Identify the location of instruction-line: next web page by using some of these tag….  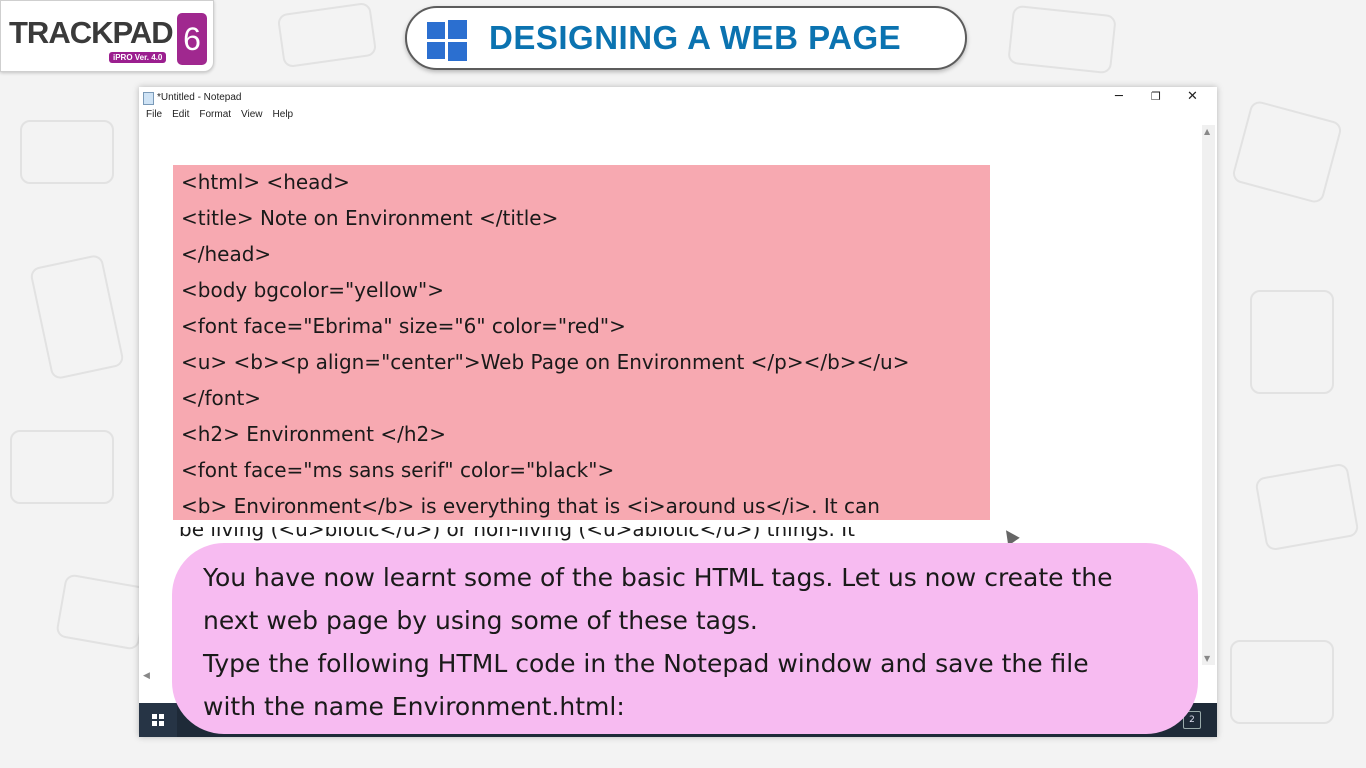
(480, 620).